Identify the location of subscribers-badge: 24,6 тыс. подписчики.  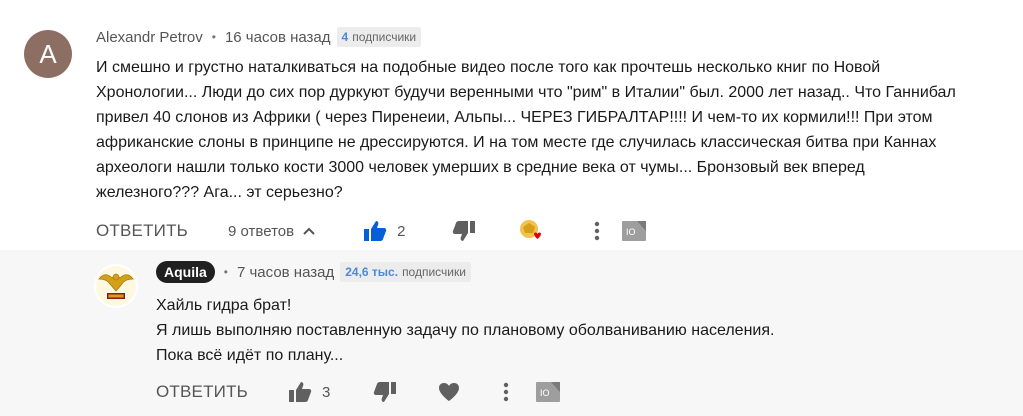
(405, 272).